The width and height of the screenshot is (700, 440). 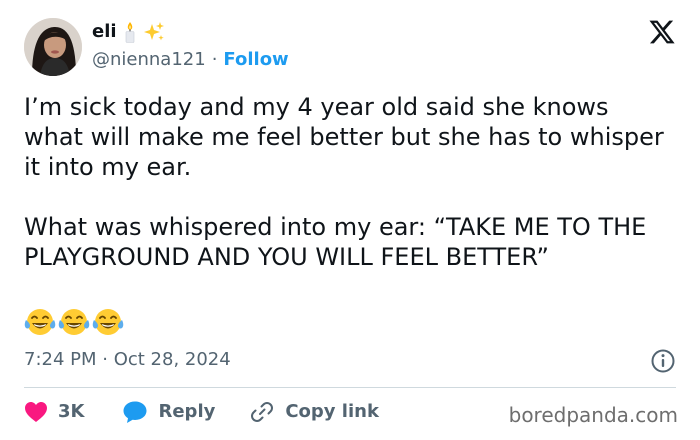 What do you see at coordinates (36, 412) in the screenshot?
I see `heart-icon` at bounding box center [36, 412].